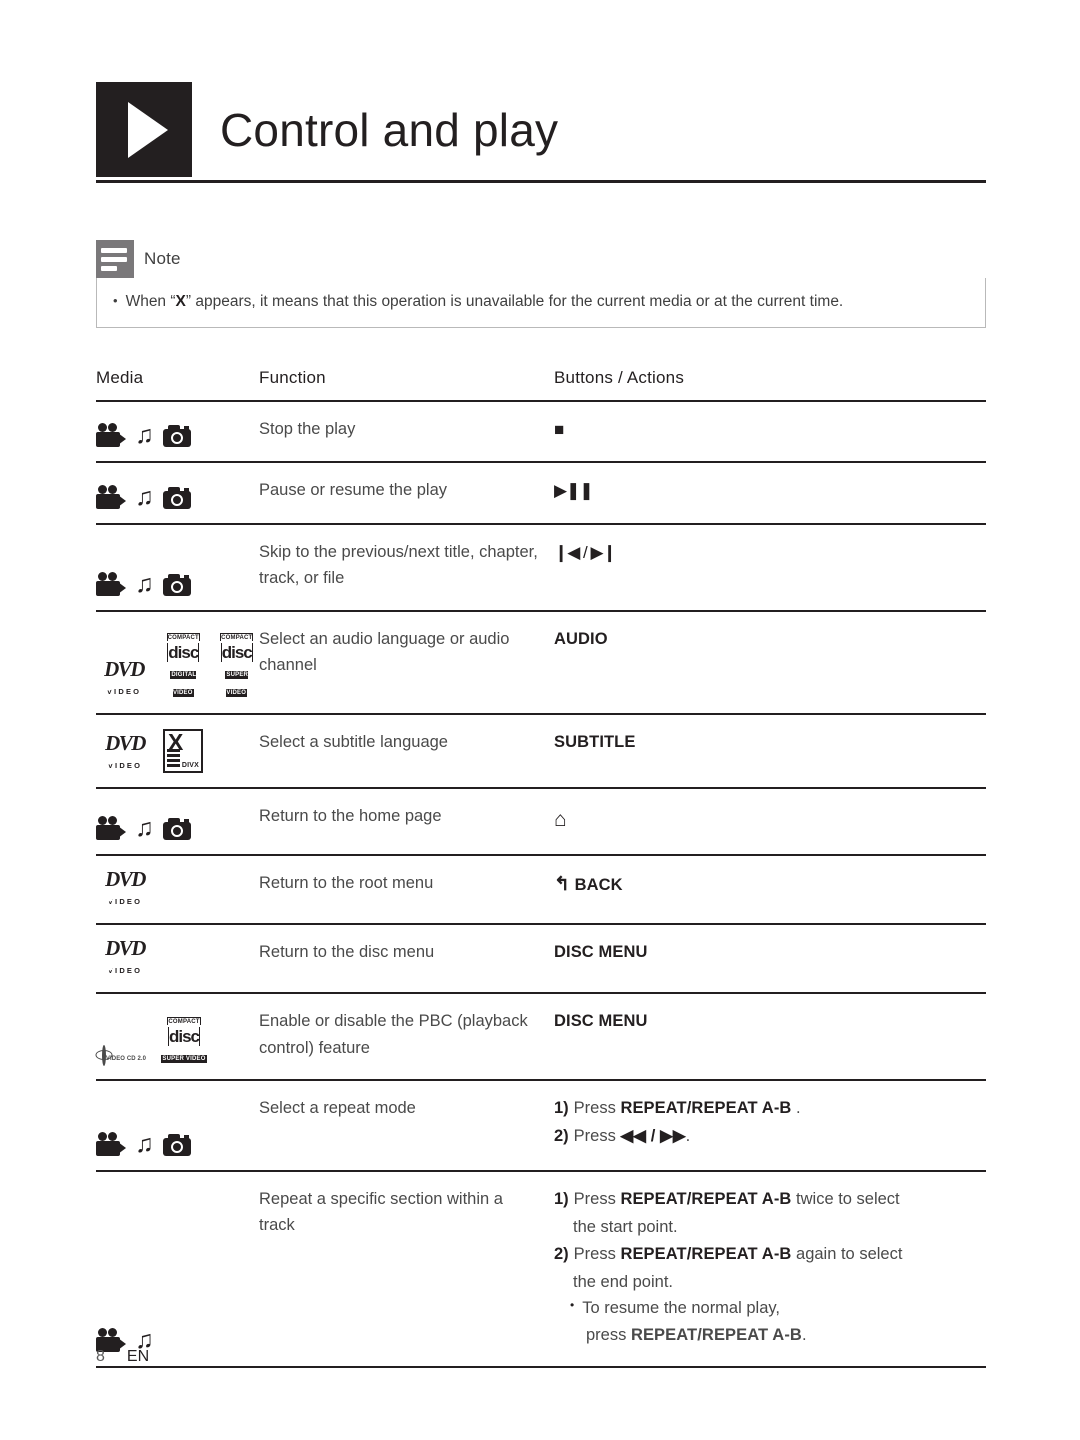 This screenshot has height=1440, width=1080. What do you see at coordinates (184, 1037) in the screenshot?
I see `compact-disc-super-video-logo: COMPACT disc SUPER VIDEO` at bounding box center [184, 1037].